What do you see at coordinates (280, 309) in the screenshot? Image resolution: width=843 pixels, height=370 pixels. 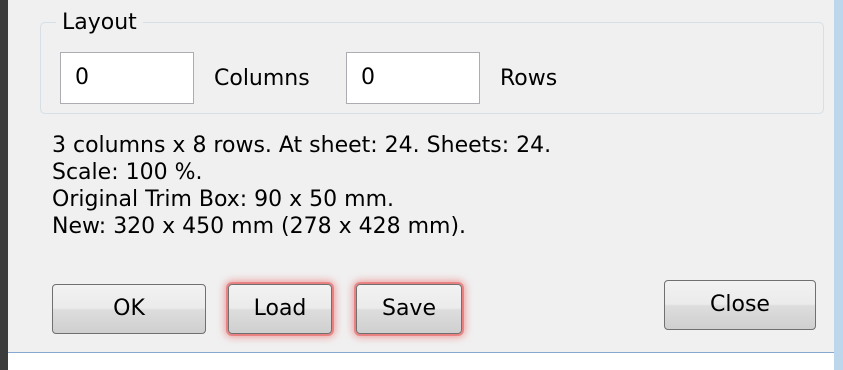 I see `load-button: Load` at bounding box center [280, 309].